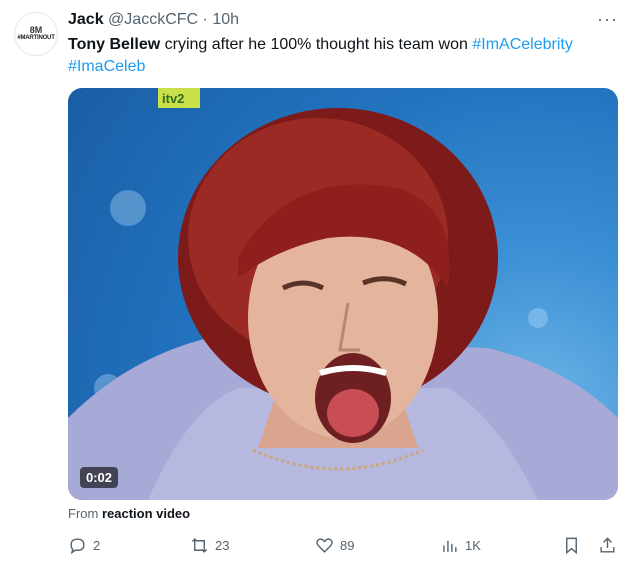 This screenshot has width=634, height=569. Describe the element at coordinates (473, 545) in the screenshot. I see `views-count: 1K` at that location.